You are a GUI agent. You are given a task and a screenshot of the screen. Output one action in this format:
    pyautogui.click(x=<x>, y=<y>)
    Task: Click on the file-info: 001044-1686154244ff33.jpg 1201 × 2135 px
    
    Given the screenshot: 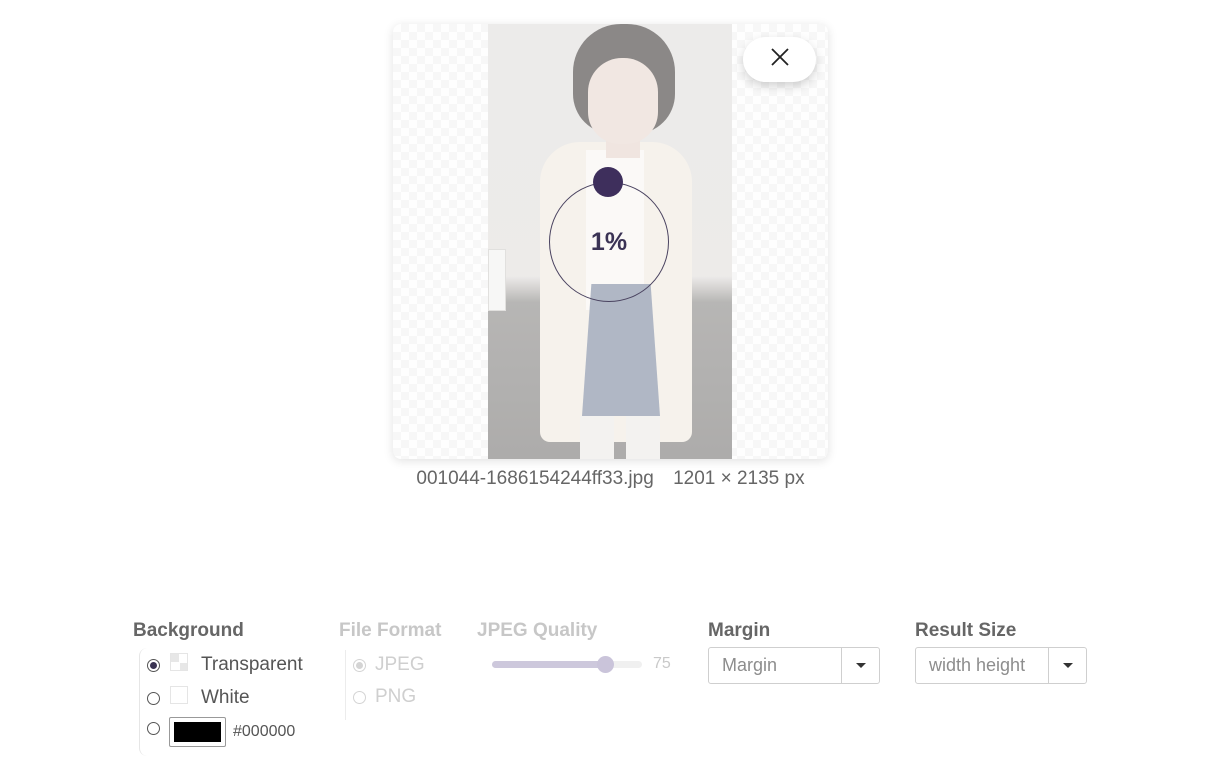 What is the action you would take?
    pyautogui.click(x=610, y=479)
    